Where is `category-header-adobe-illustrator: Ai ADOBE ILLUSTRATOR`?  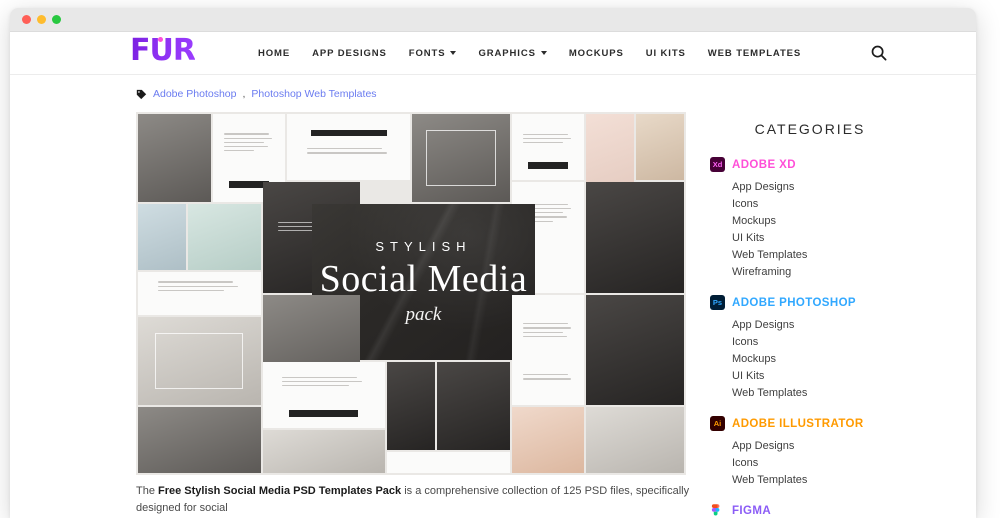
category-header-adobe-illustrator: Ai ADOBE ILLUSTRATOR is located at coordinates (810, 423).